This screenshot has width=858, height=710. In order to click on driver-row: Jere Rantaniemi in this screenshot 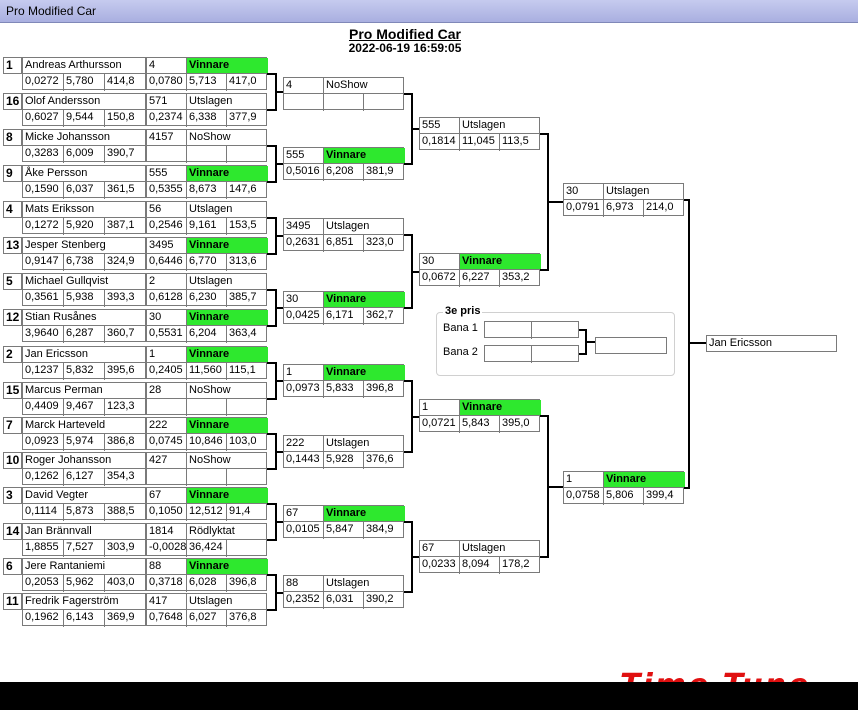, I will do `click(84, 566)`.